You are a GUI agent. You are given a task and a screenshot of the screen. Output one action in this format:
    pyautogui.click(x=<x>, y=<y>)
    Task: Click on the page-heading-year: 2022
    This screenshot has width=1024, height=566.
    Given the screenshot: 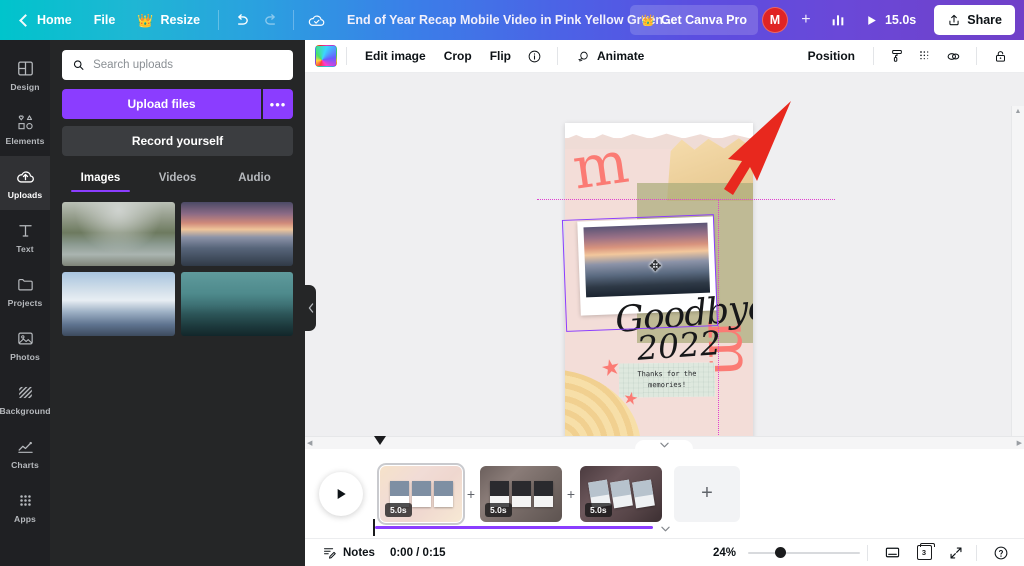 What is the action you would take?
    pyautogui.click(x=679, y=345)
    